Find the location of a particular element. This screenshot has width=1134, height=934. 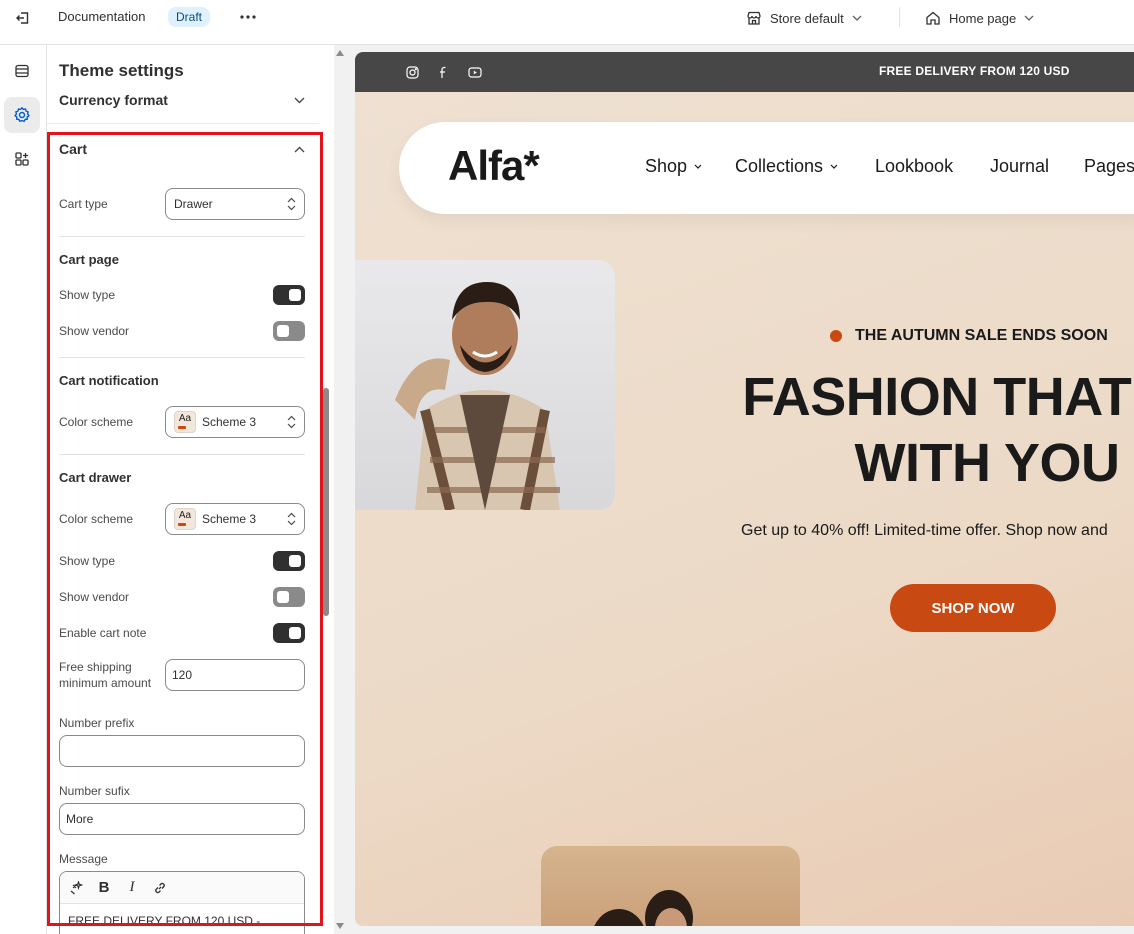

gear-icon is located at coordinates (22, 115).